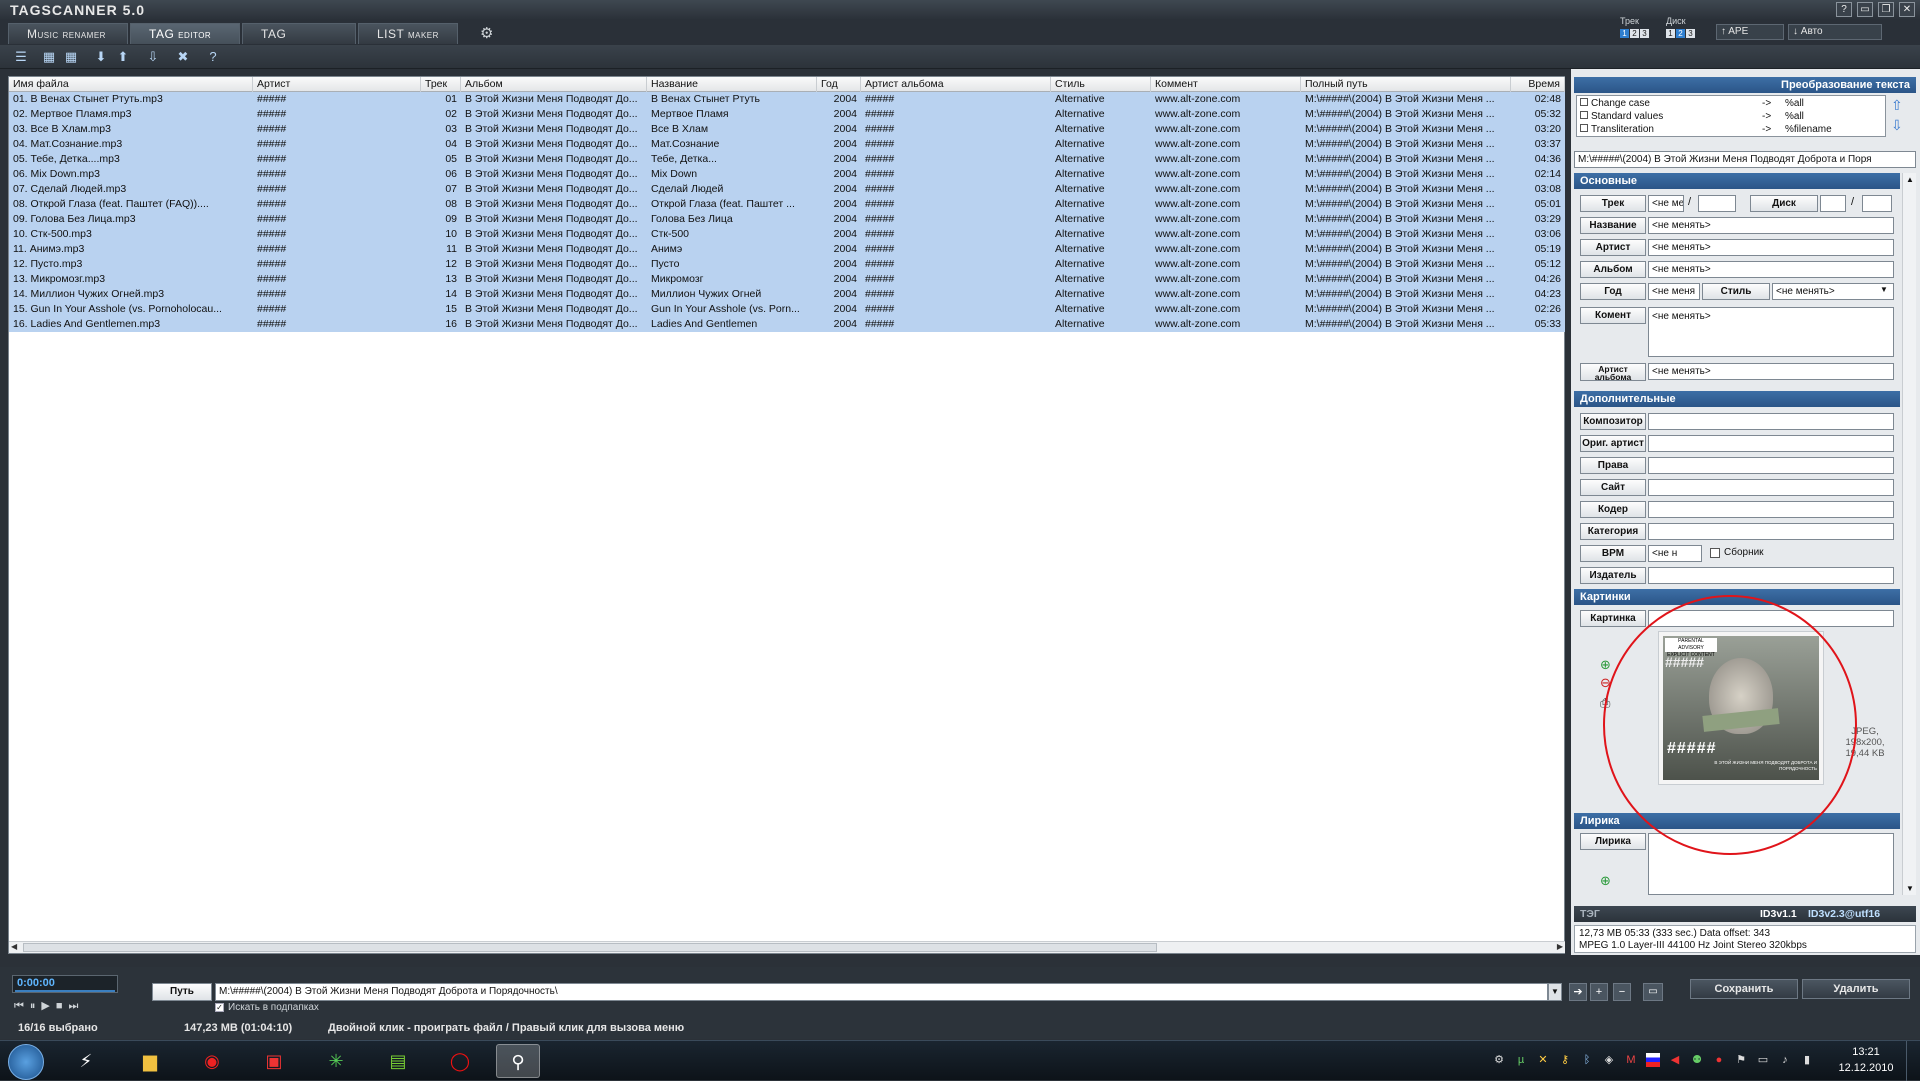  I want to click on artist-field: <не менять>, so click(1771, 247).